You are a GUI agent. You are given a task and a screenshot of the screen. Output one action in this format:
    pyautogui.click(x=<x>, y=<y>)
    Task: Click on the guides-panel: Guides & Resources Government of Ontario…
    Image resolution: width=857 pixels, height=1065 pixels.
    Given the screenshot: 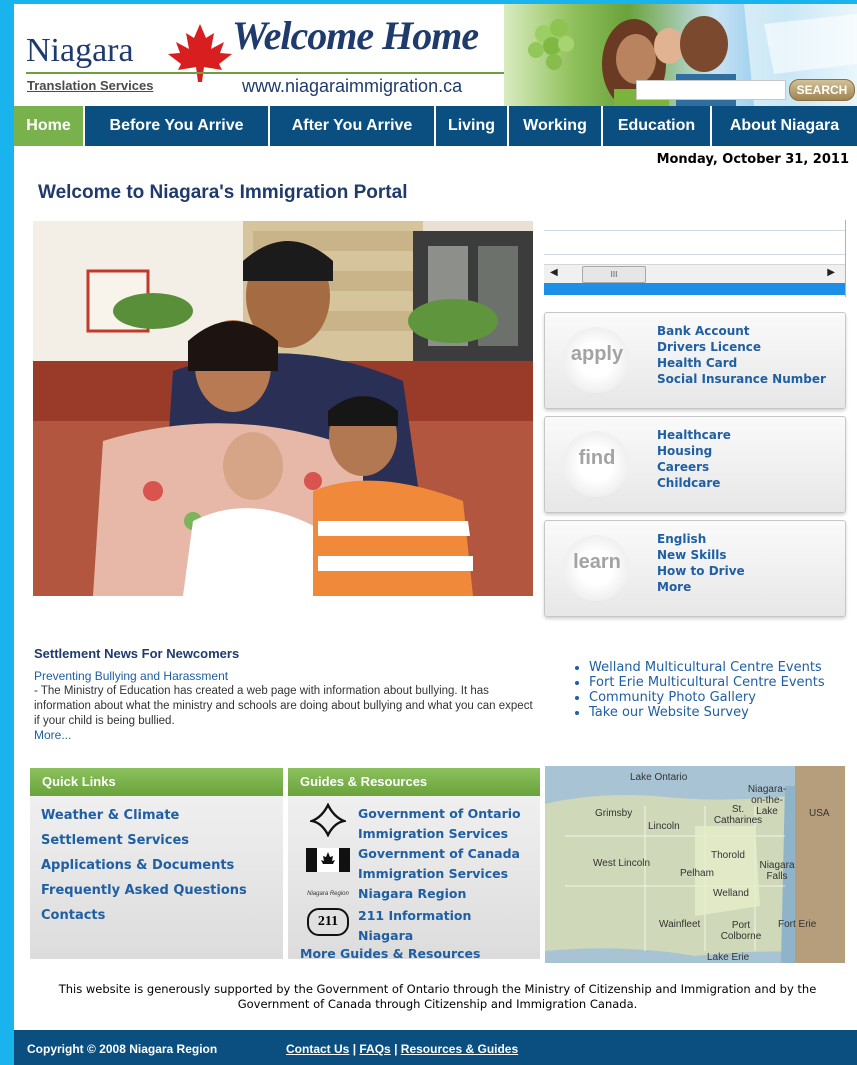 What is the action you would take?
    pyautogui.click(x=414, y=864)
    